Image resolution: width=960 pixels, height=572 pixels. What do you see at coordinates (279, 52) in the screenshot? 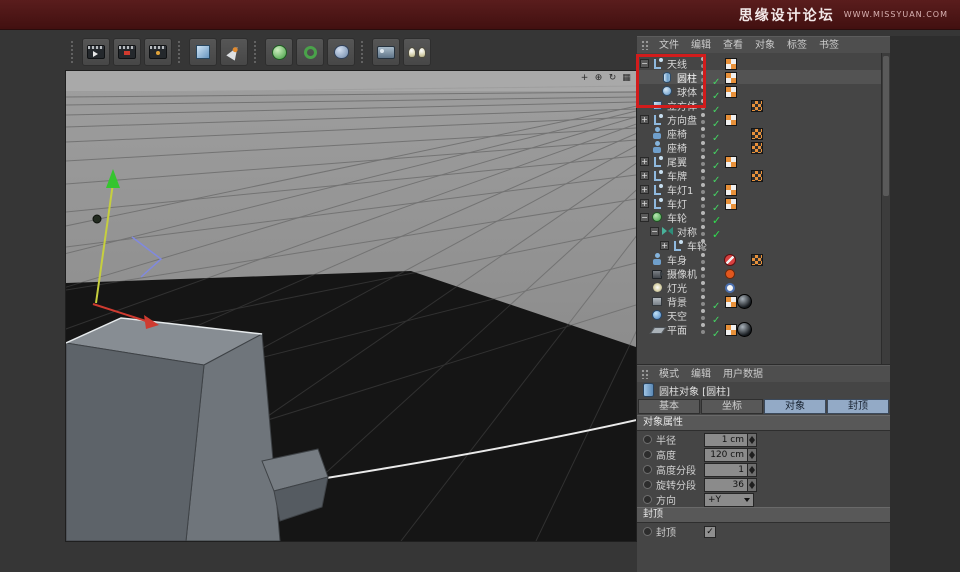
I see `toolbar-button-subdivision-surface` at bounding box center [279, 52].